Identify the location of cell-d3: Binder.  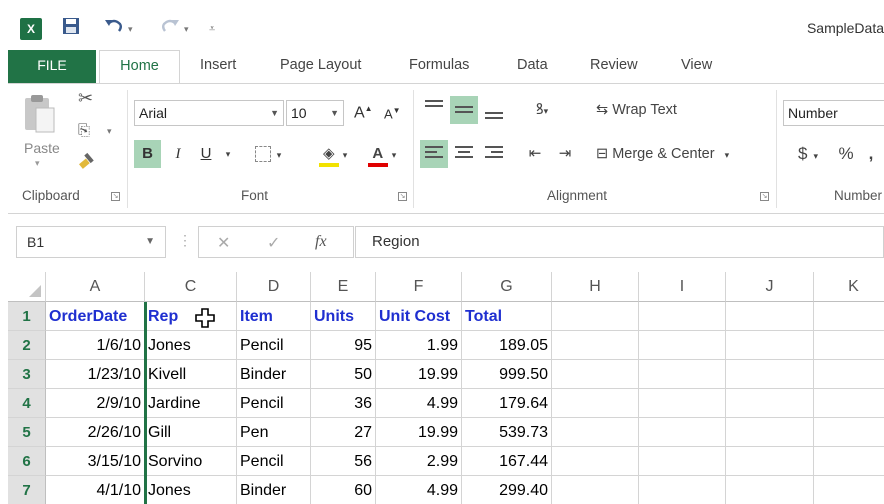
(274, 374).